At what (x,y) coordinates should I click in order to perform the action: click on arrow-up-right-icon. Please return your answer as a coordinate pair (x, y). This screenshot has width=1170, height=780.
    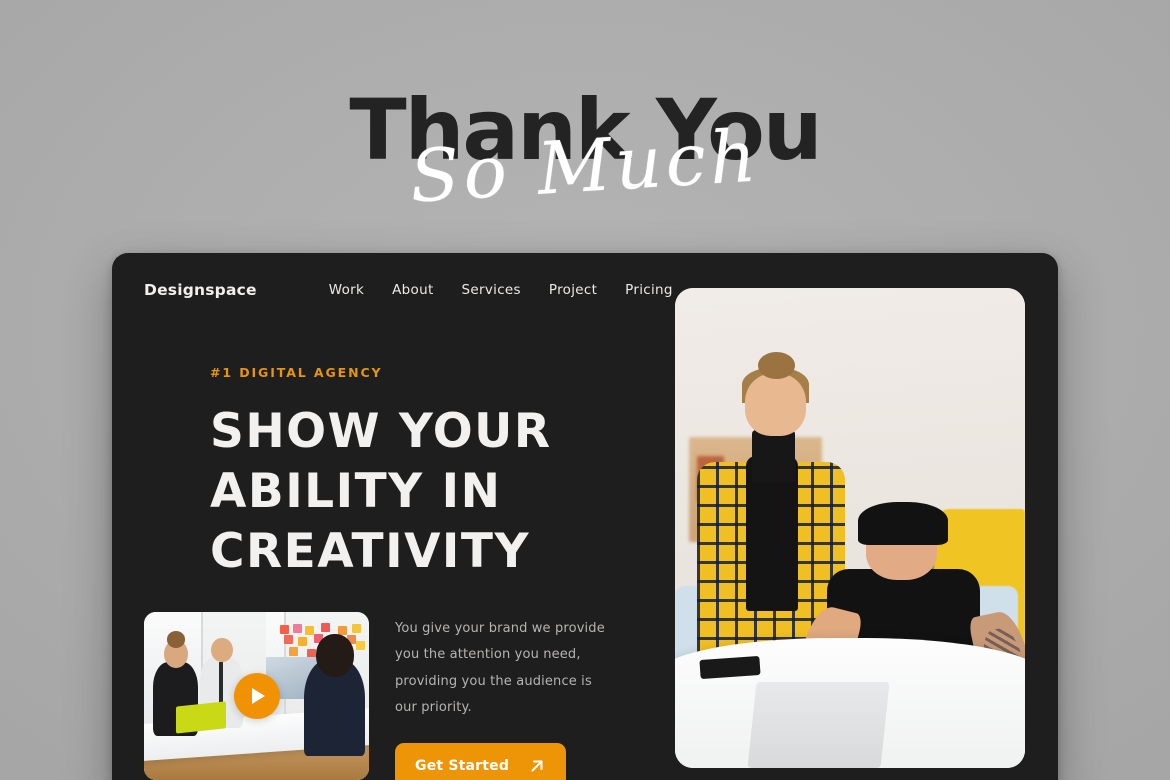
    Looking at the image, I should click on (537, 766).